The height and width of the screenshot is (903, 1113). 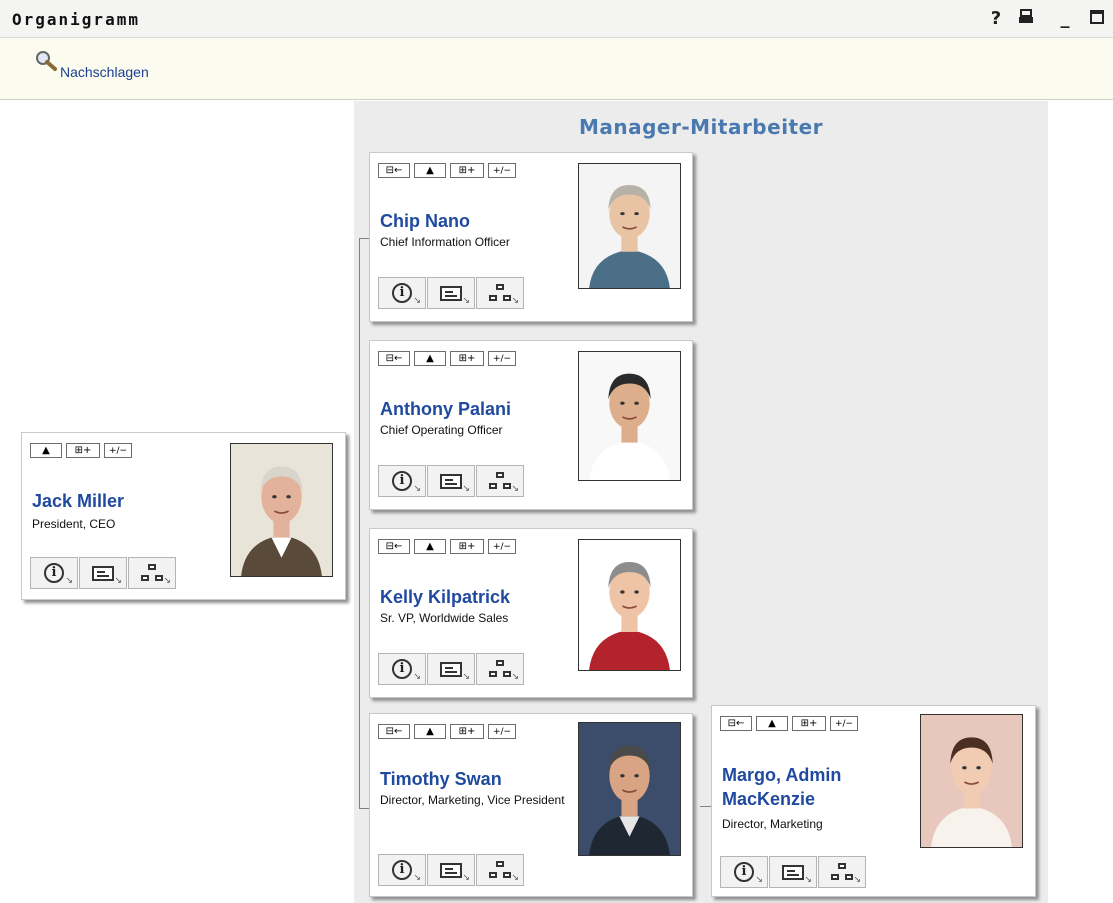 What do you see at coordinates (425, 221) in the screenshot?
I see `person-name: Chip Nano` at bounding box center [425, 221].